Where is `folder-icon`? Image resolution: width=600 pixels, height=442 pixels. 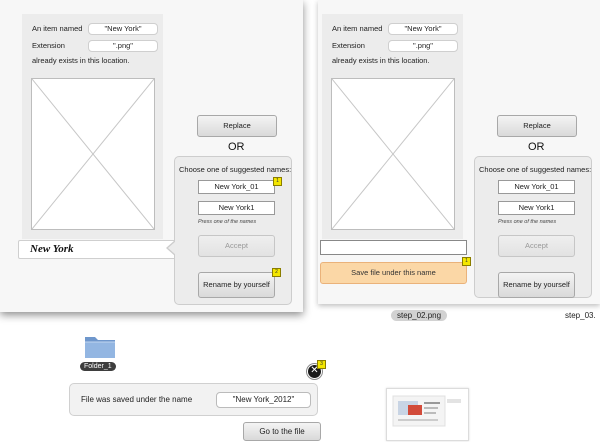
folder-icon is located at coordinates (100, 347).